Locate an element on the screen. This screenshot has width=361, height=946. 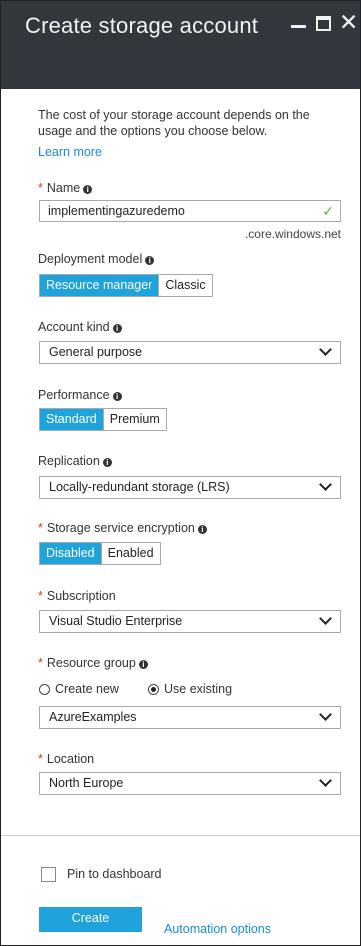
maximize-button is located at coordinates (325, 22).